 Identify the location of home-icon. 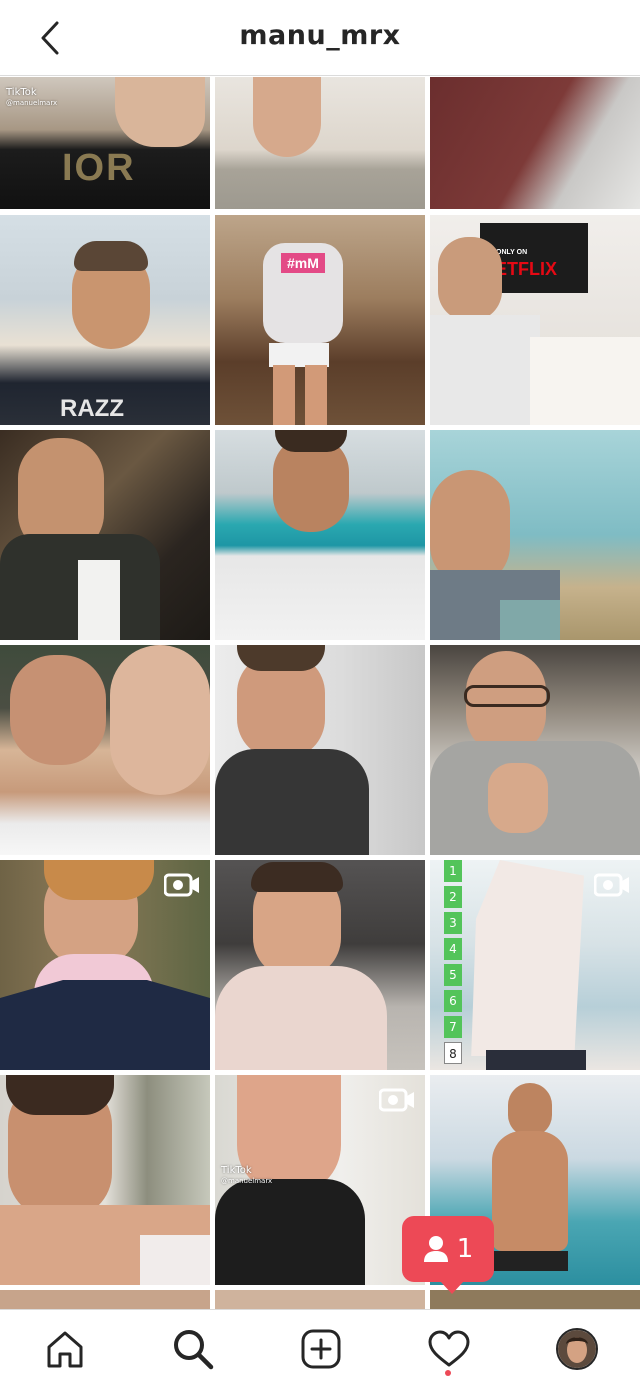
(65, 1349).